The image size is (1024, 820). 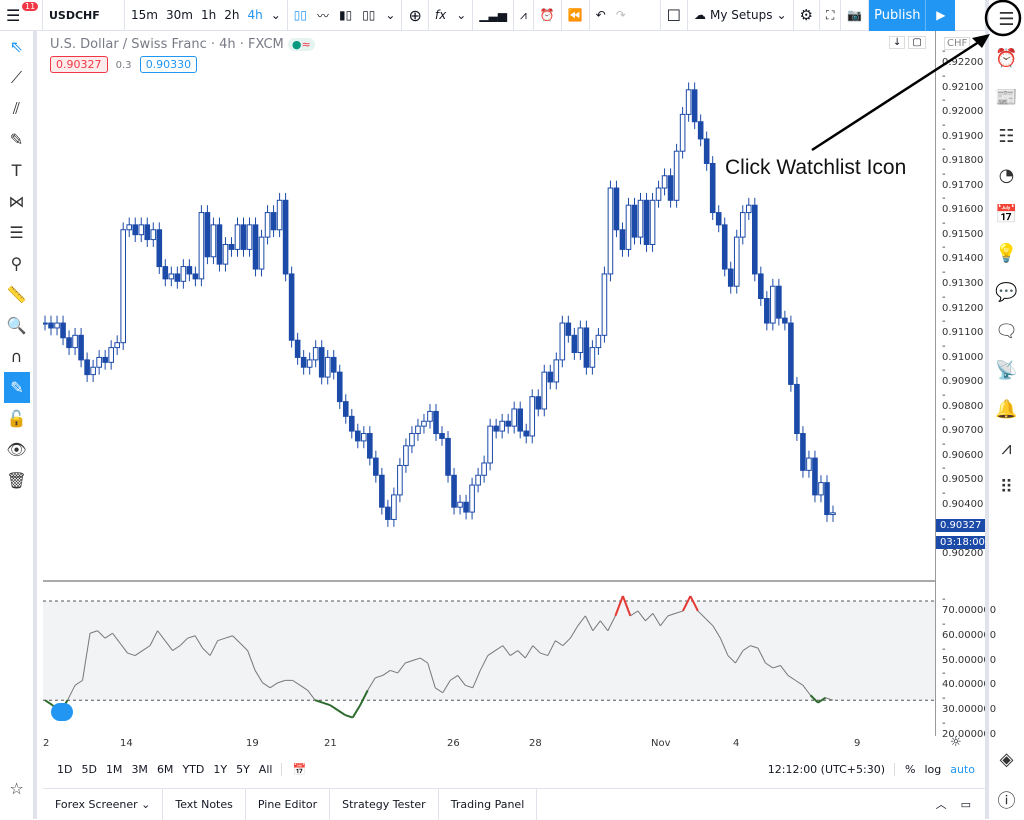 I want to click on magnet-icon: ∩, so click(x=16, y=356).